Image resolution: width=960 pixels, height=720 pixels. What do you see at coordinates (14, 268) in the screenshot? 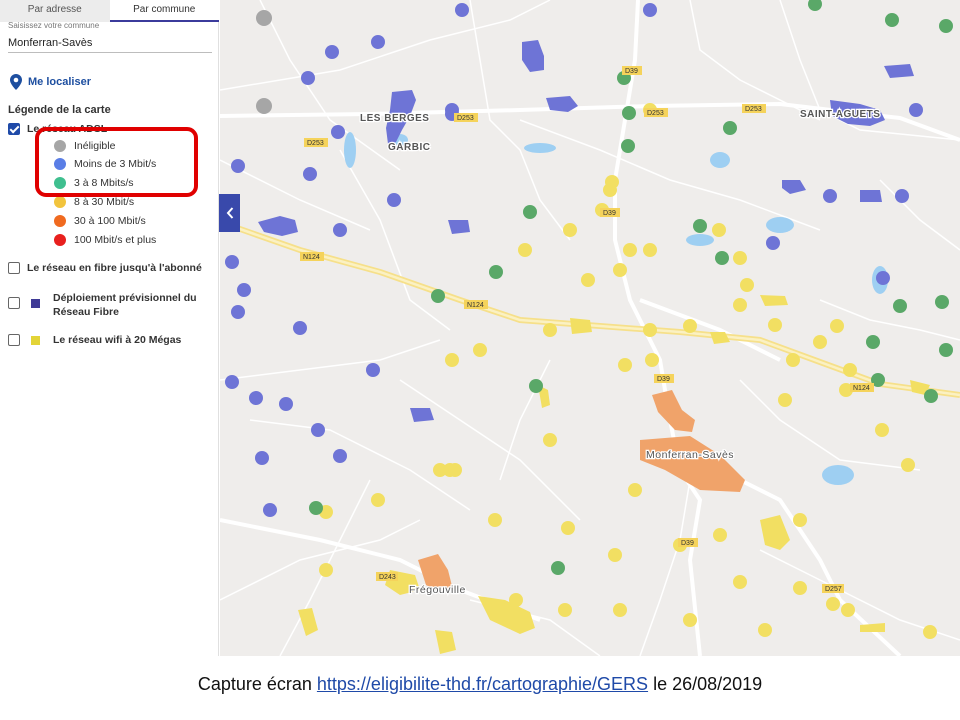
I see `fibre-checkbox` at bounding box center [14, 268].